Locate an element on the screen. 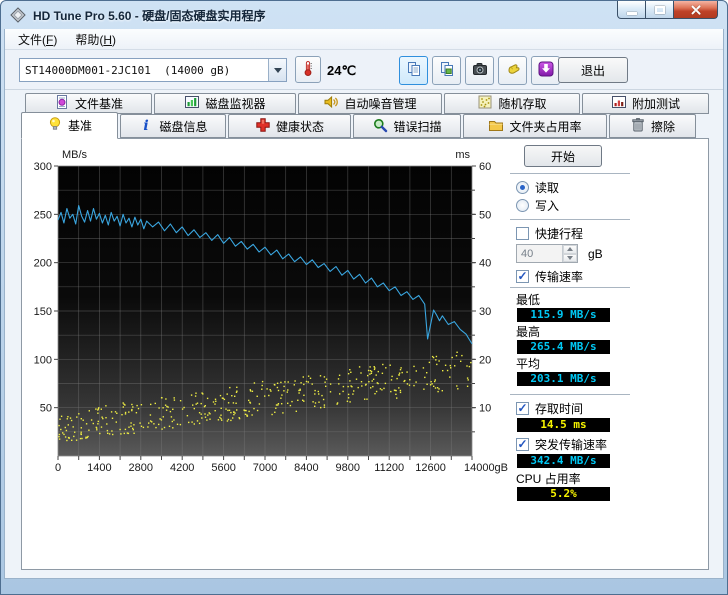 The image size is (728, 595). info-icon: i is located at coordinates (146, 126).